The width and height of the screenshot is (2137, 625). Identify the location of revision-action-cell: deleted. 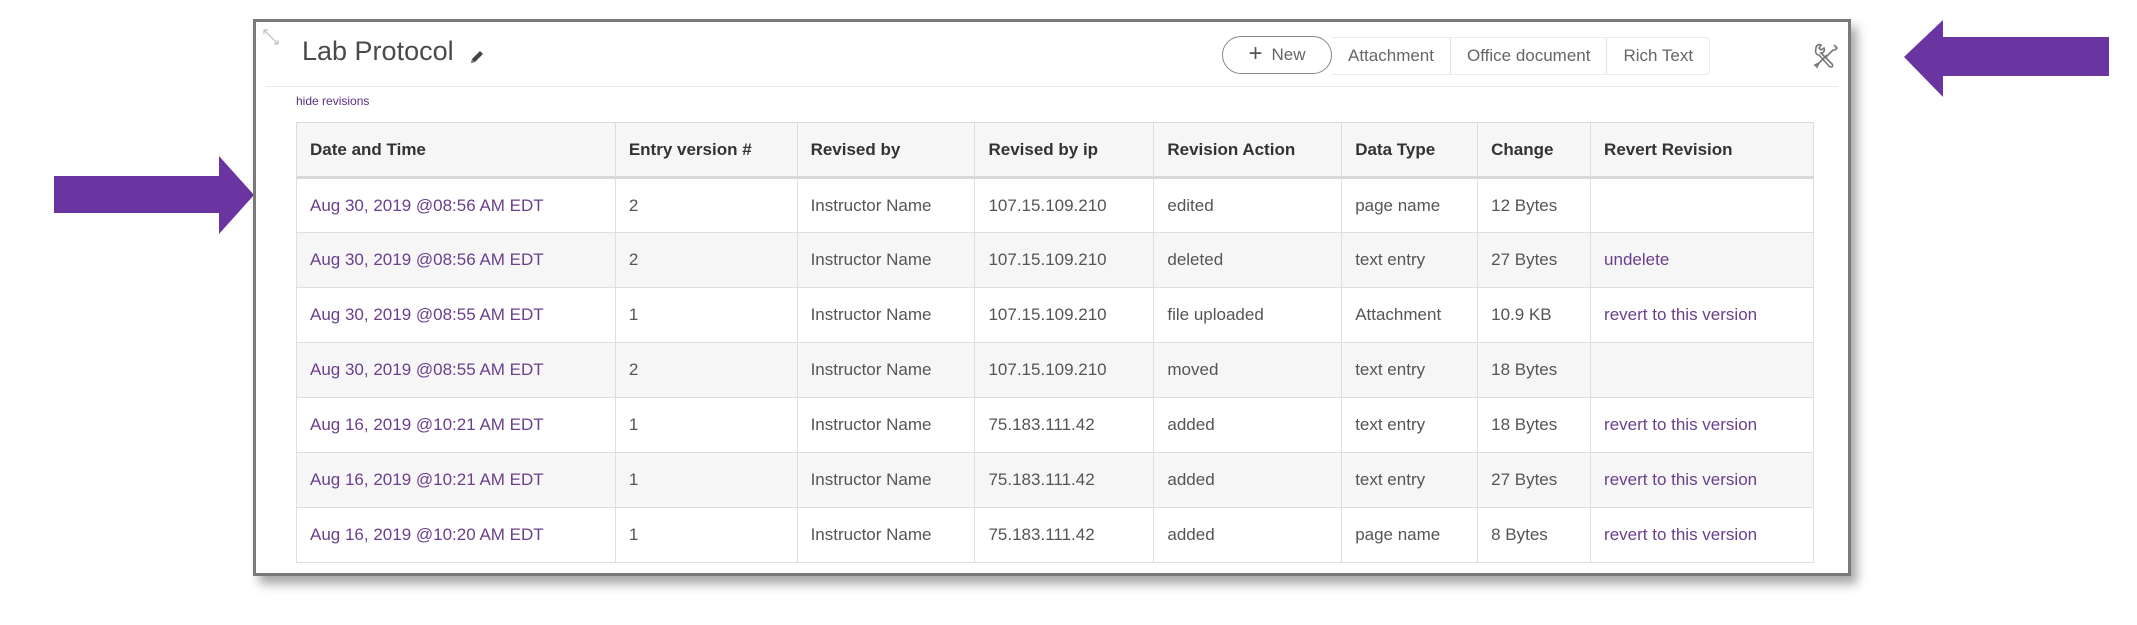
(1248, 260).